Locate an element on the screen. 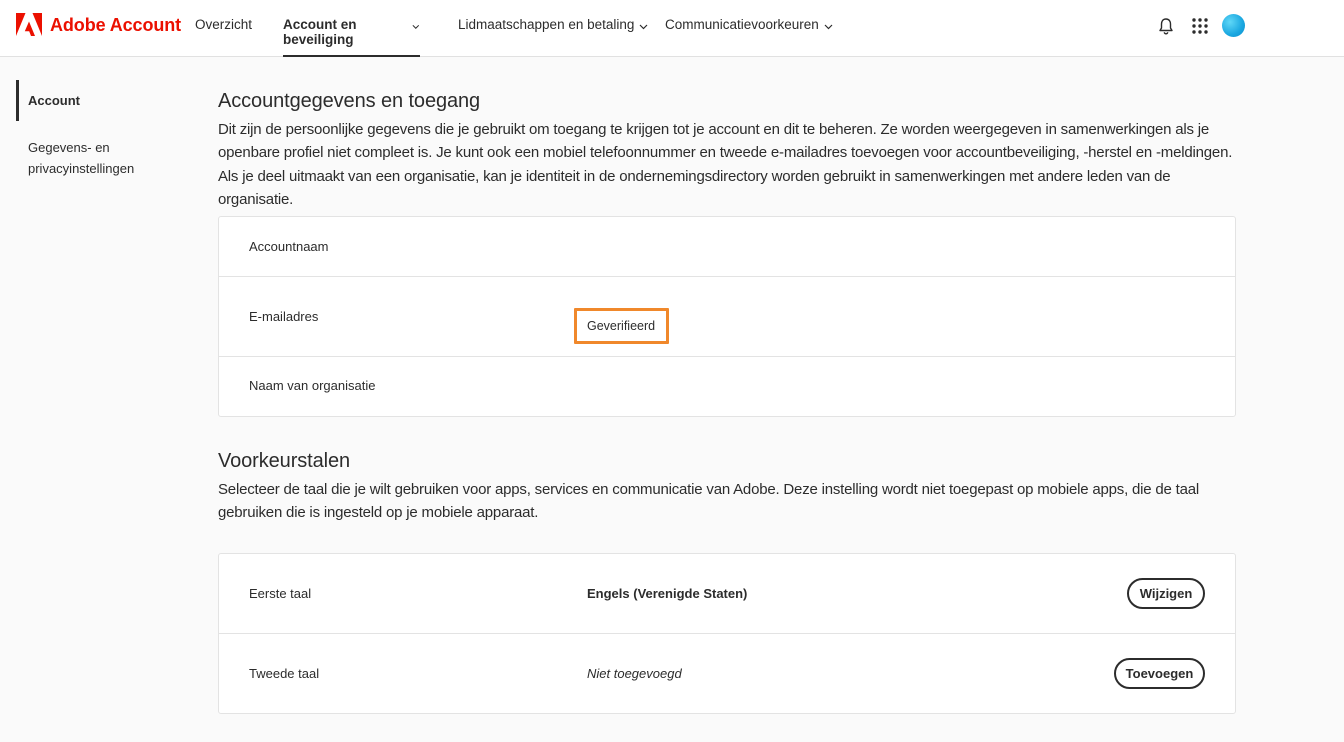 The width and height of the screenshot is (1344, 742). email-row: E-mailadres Geverifieerd is located at coordinates (727, 317).